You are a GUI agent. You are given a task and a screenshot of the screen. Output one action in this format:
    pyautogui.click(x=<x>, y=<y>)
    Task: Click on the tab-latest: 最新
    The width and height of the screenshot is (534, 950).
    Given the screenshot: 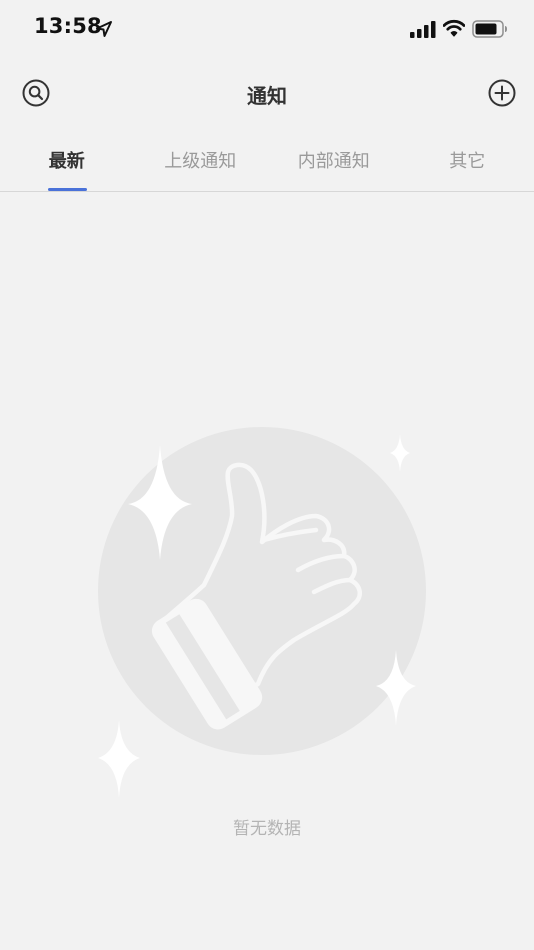 What is the action you would take?
    pyautogui.click(x=67, y=160)
    